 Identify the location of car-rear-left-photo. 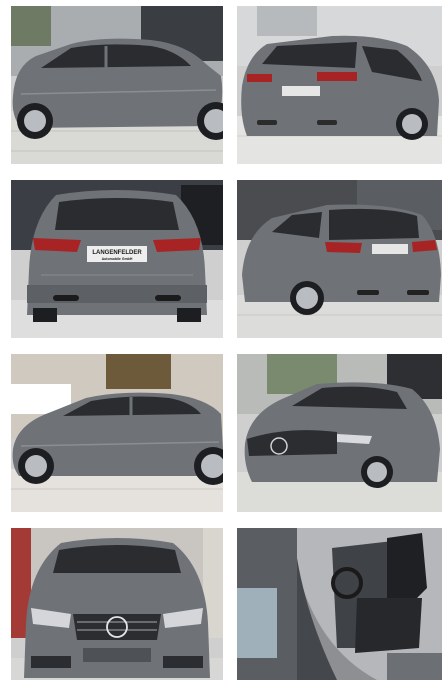
(339, 259).